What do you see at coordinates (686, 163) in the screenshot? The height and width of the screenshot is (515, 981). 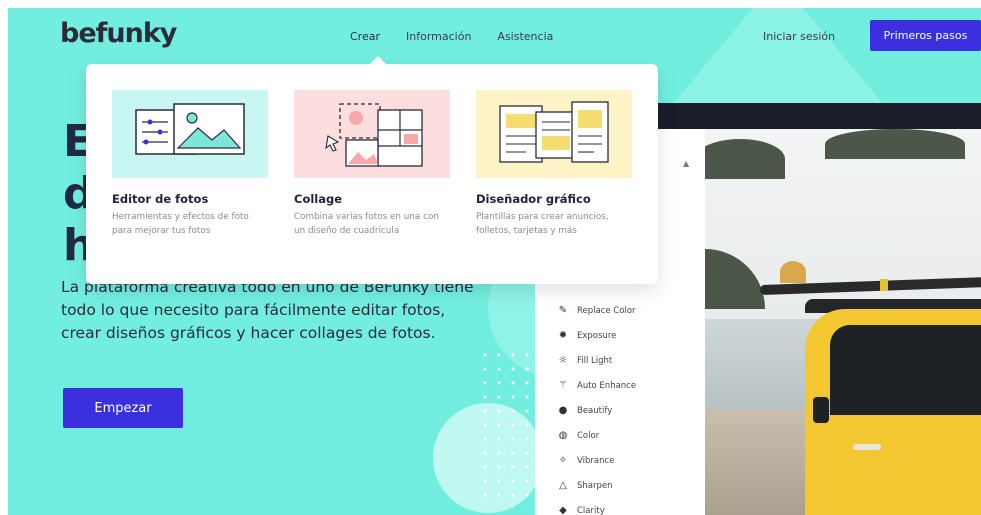 I see `scroll-up-icon: ▲` at bounding box center [686, 163].